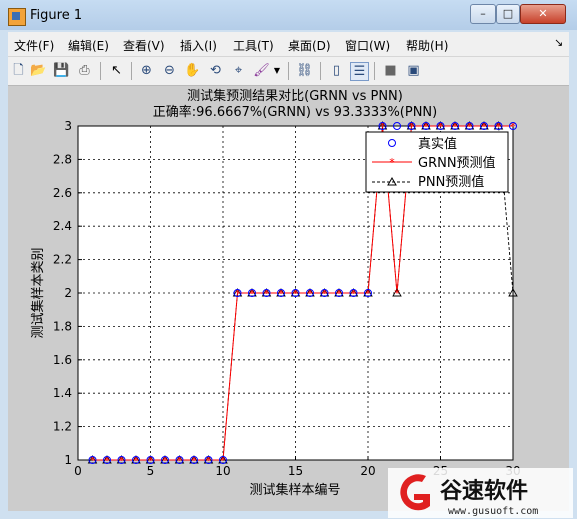  I want to click on chart-title: 测试集预测结果对比(GRNN vs PNN), so click(295, 96).